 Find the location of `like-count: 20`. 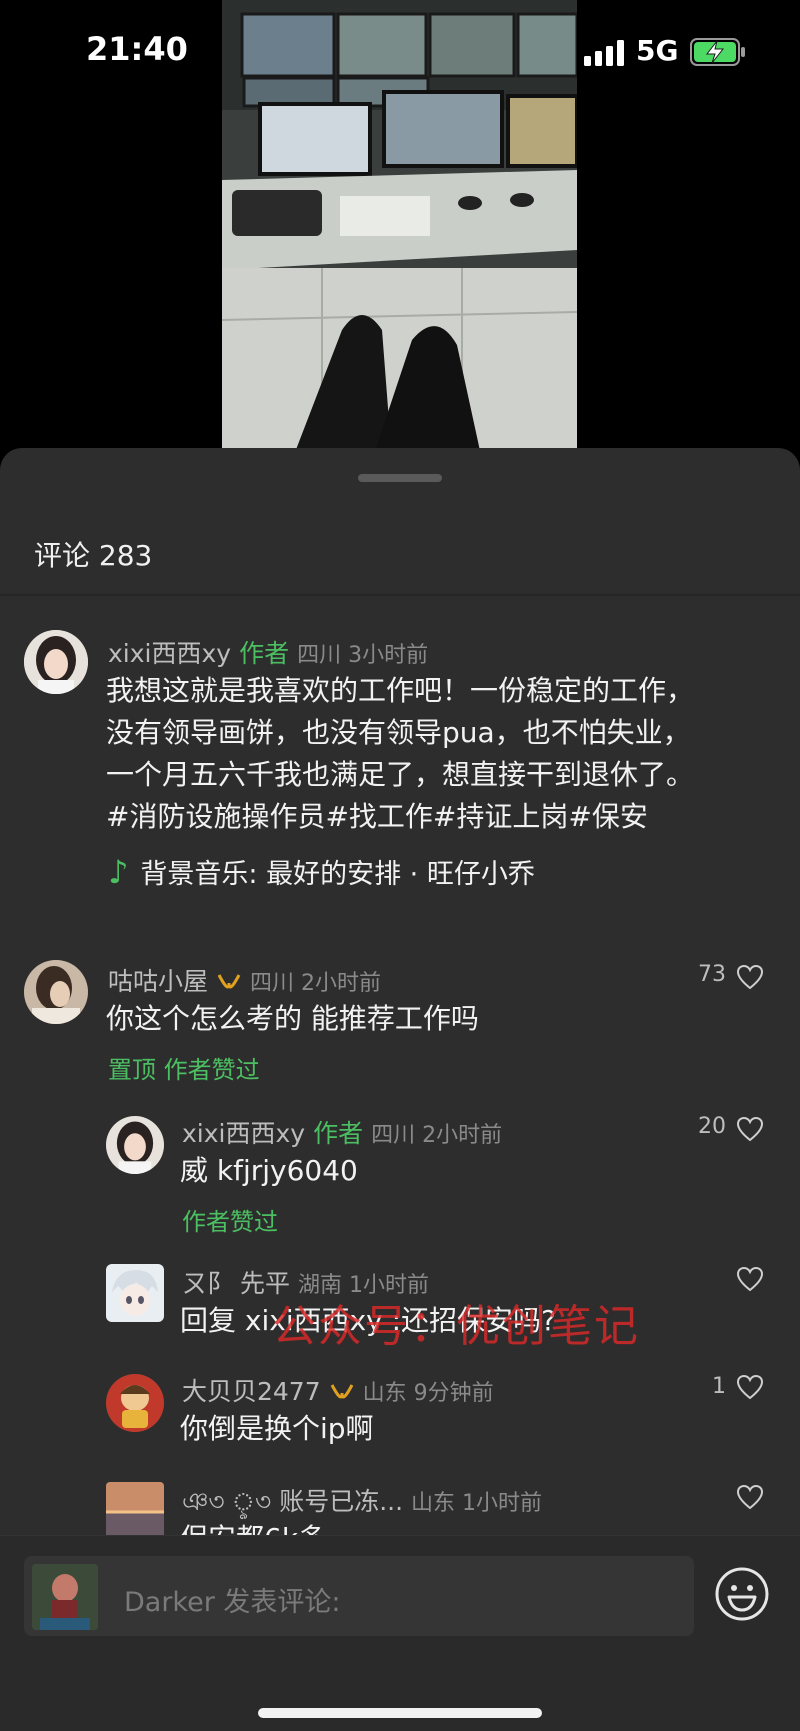

like-count: 20 is located at coordinates (712, 1126).